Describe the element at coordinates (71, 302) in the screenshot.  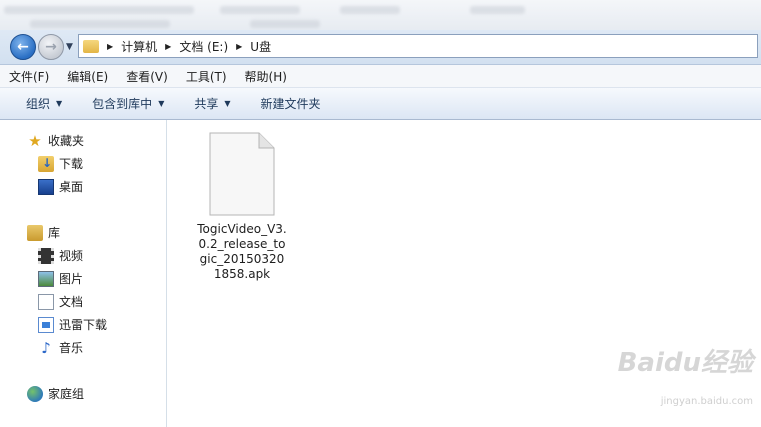
I see `nav-documents-label: 文档` at that location.